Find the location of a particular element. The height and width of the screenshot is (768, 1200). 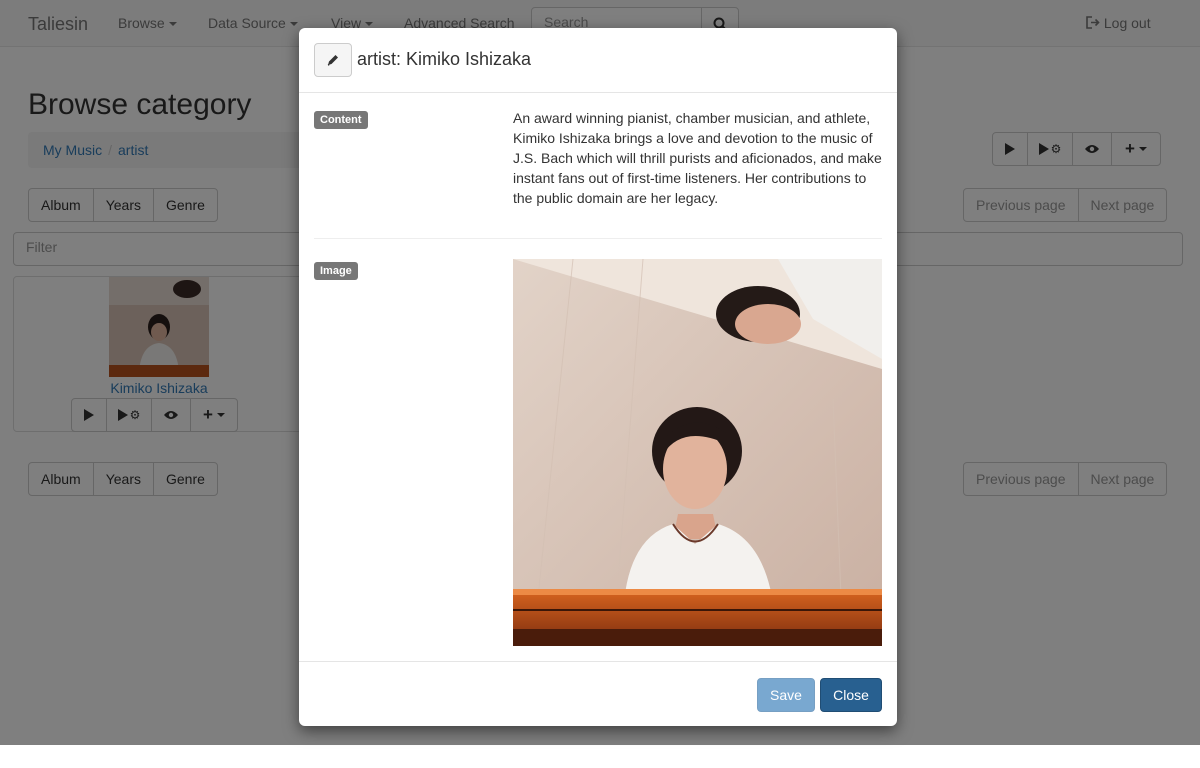

pencil-icon is located at coordinates (332, 60).